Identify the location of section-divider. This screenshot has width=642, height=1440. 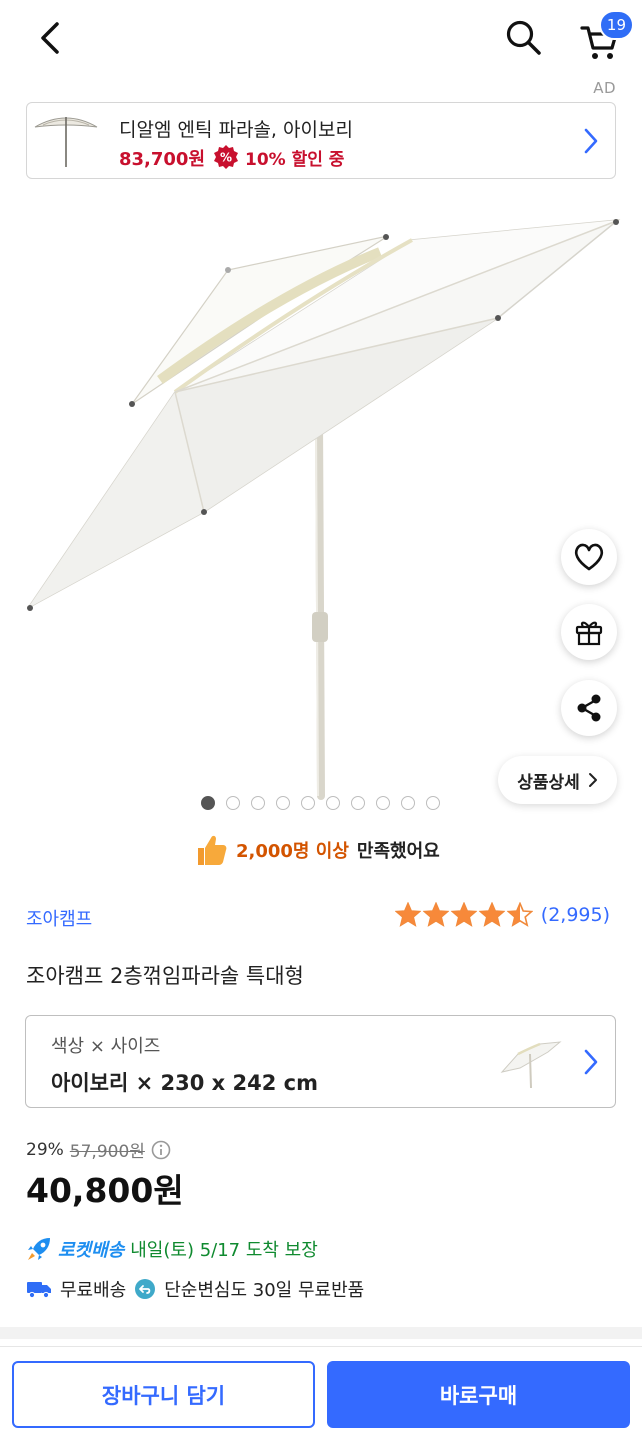
(321, 1333).